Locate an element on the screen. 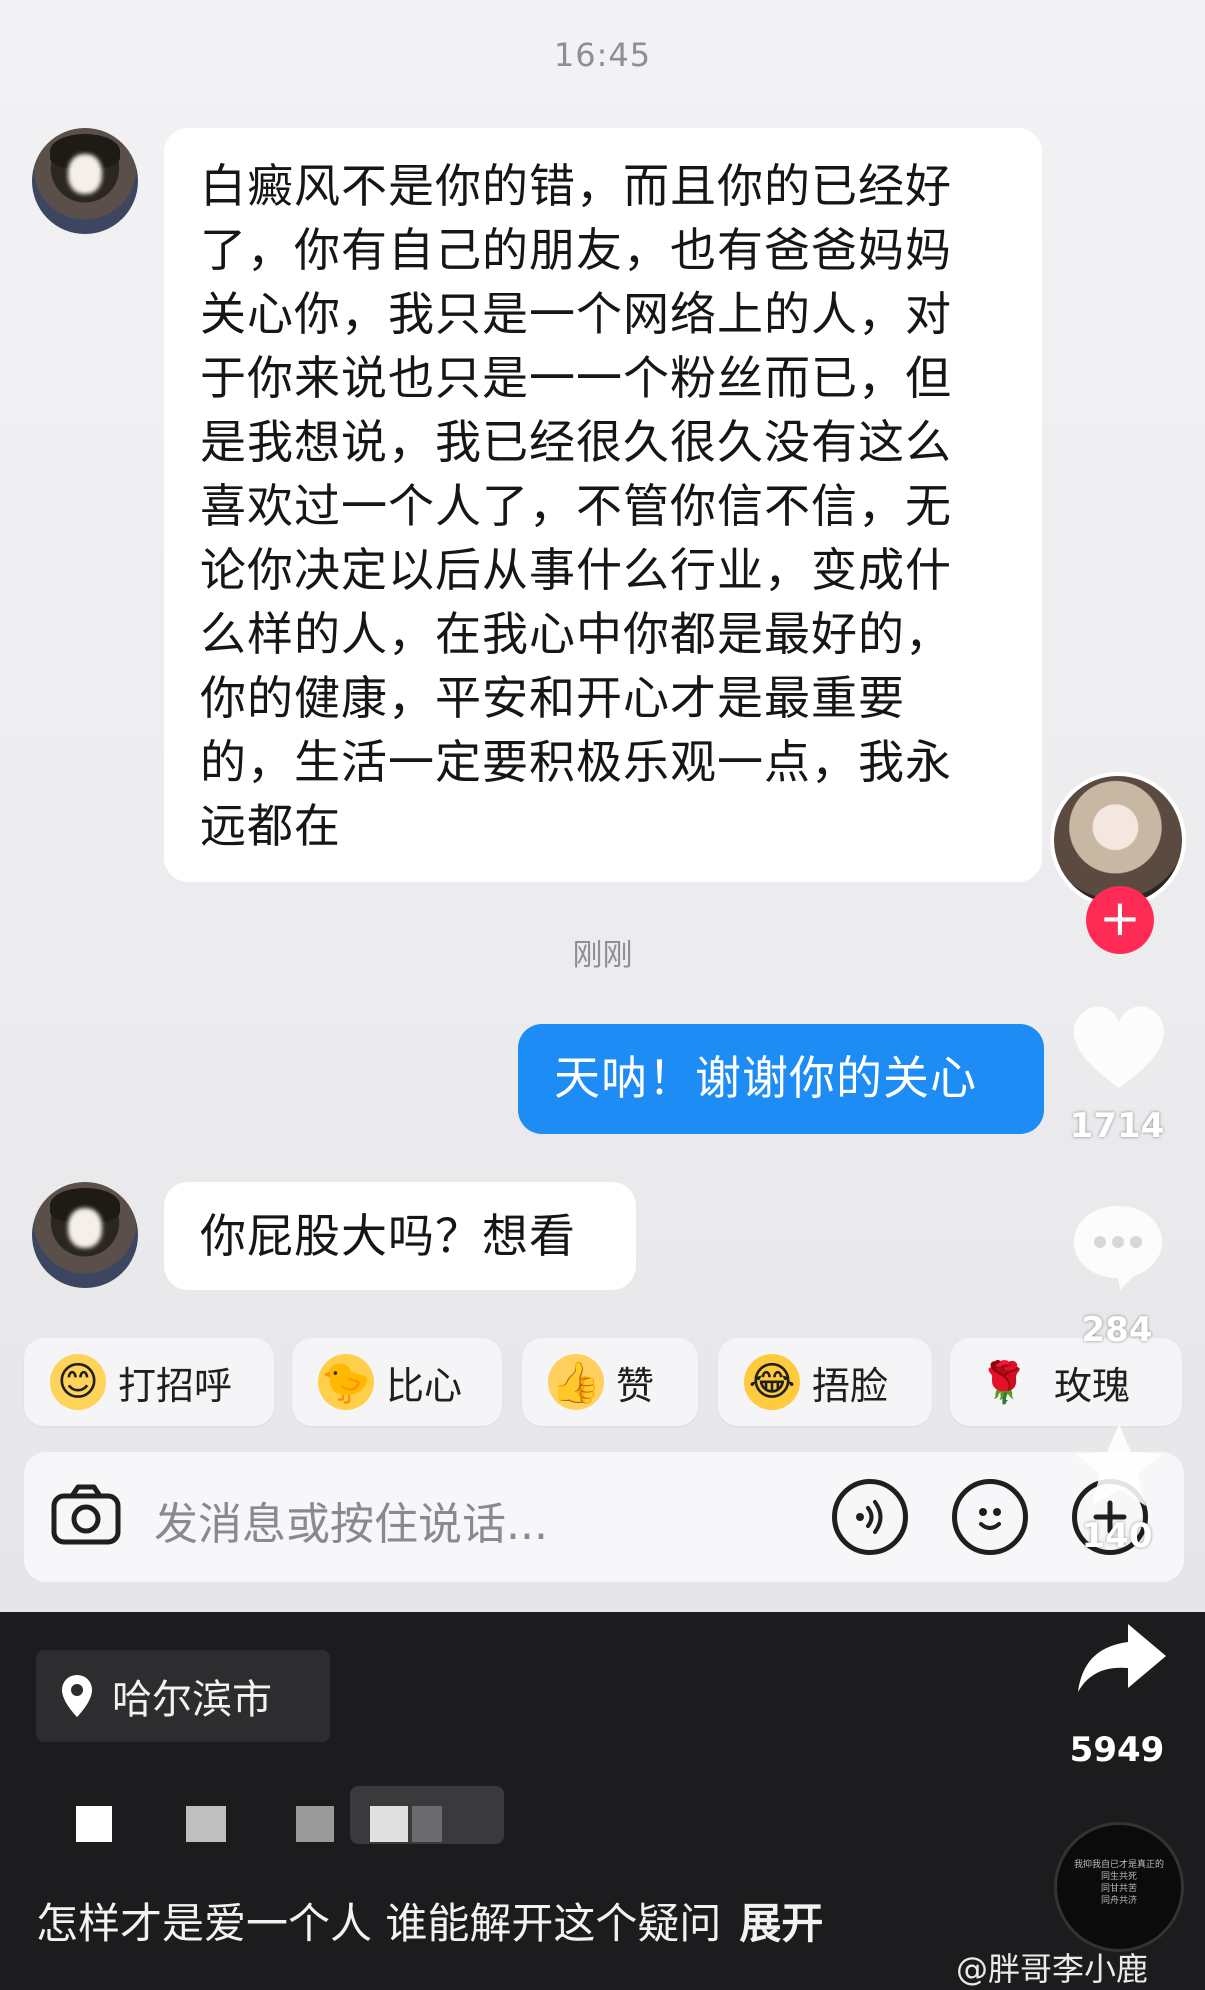 Image resolution: width=1205 pixels, height=1990 pixels. follow-plus-icon: + is located at coordinates (1120, 920).